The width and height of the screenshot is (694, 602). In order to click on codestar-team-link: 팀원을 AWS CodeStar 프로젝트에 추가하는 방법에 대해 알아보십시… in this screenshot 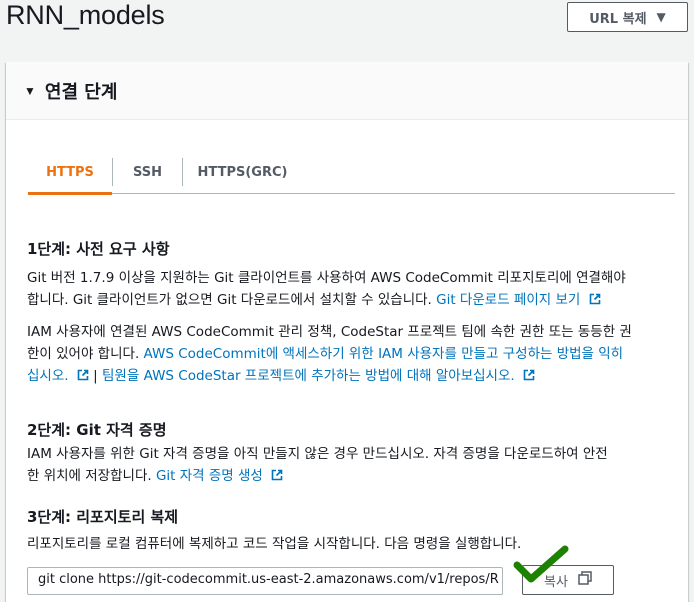, I will do `click(308, 376)`.